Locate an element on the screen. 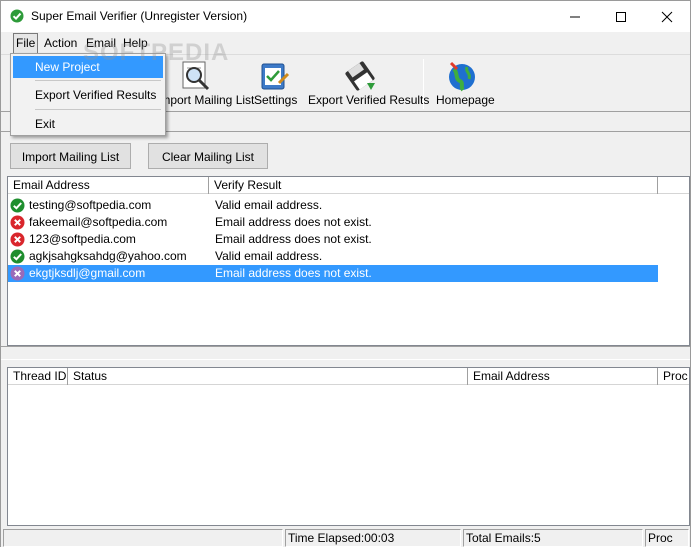 This screenshot has height=547, width=691. thread-list-header: Thread ID Status Email Address Proc is located at coordinates (348, 376).